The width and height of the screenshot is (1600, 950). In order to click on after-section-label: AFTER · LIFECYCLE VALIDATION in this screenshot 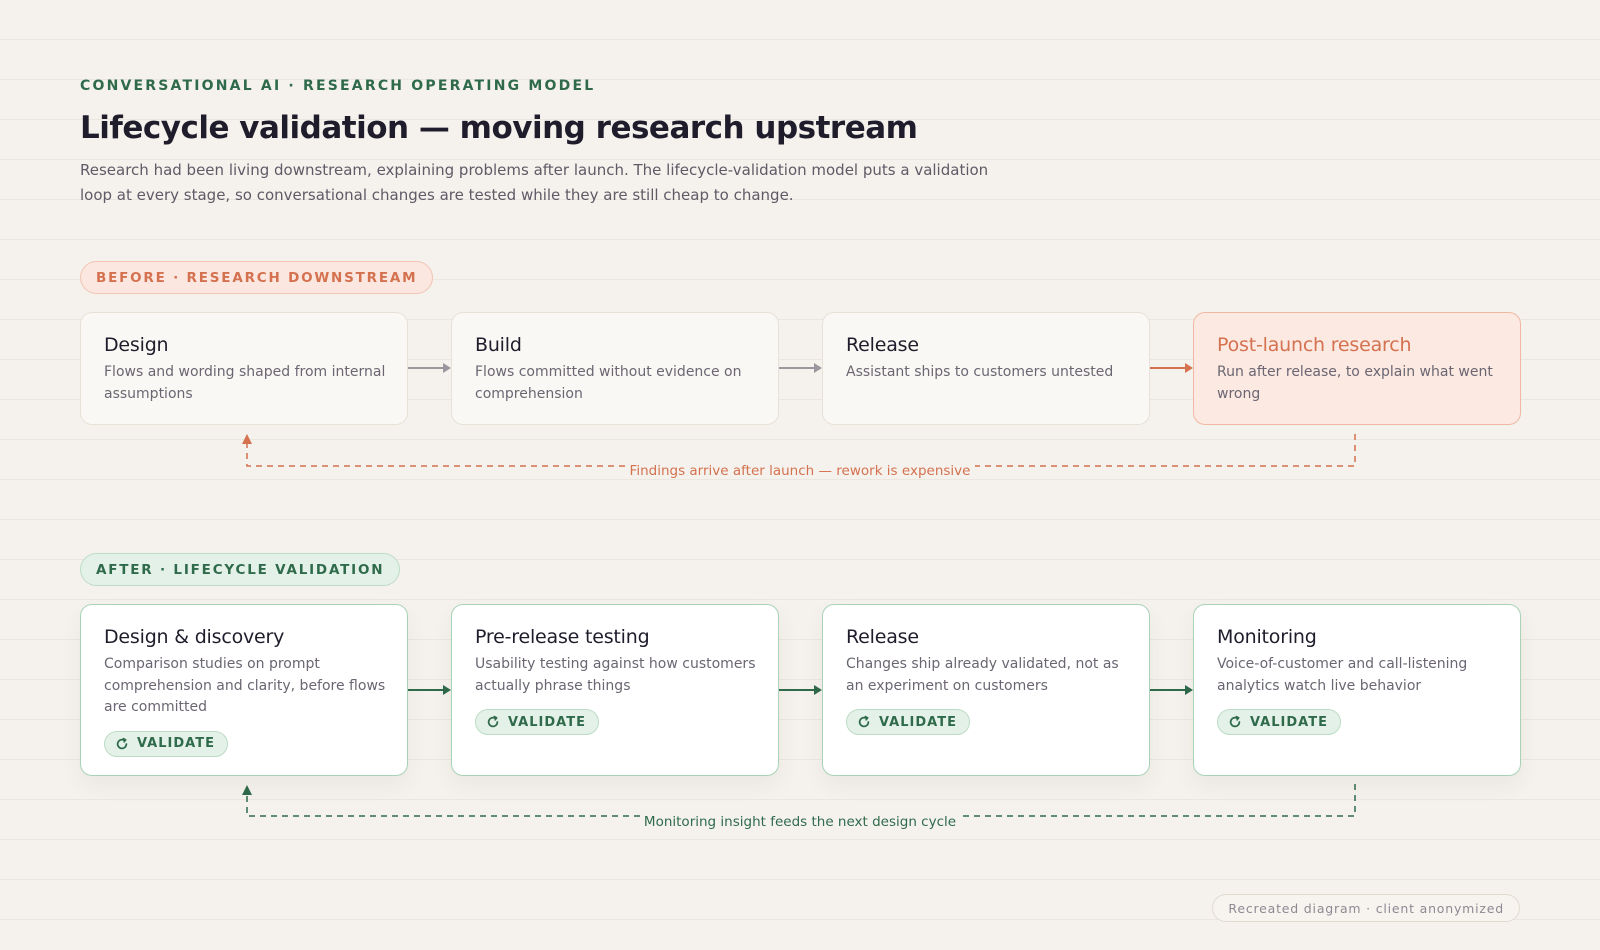, I will do `click(240, 569)`.